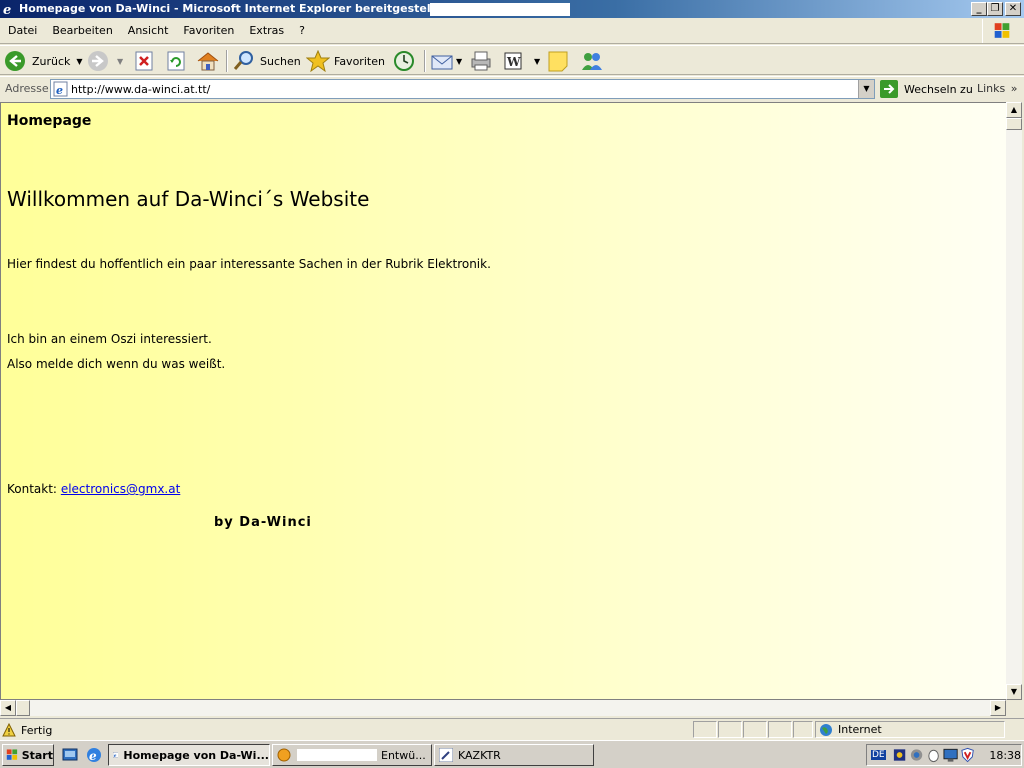  Describe the element at coordinates (500, 9) in the screenshot. I see `redacted-box` at that location.